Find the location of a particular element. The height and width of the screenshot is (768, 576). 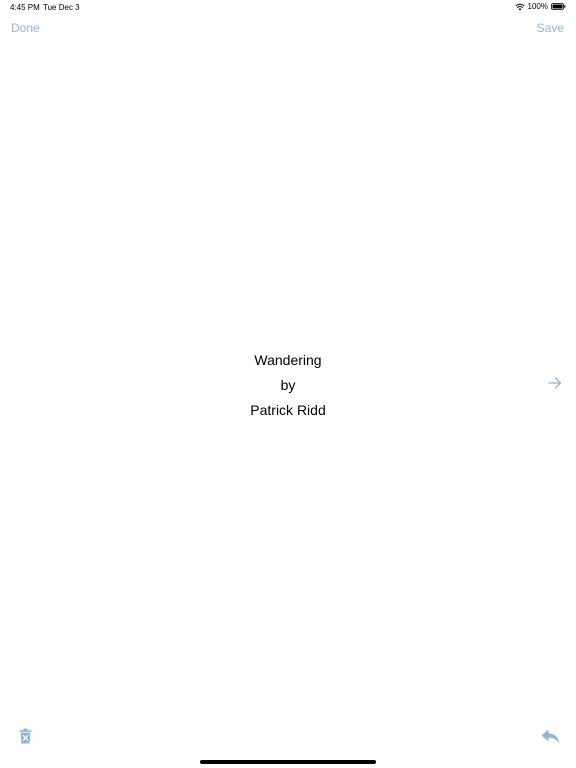

trash-icon is located at coordinates (25, 736).